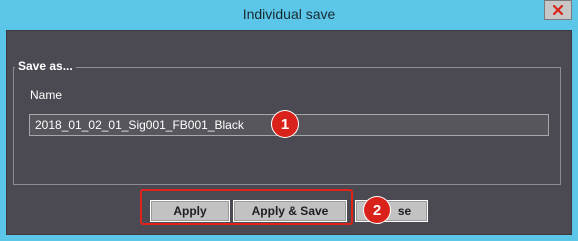 This screenshot has height=241, width=578. Describe the element at coordinates (290, 211) in the screenshot. I see `apply-and-save-button: Apply & Save` at that location.